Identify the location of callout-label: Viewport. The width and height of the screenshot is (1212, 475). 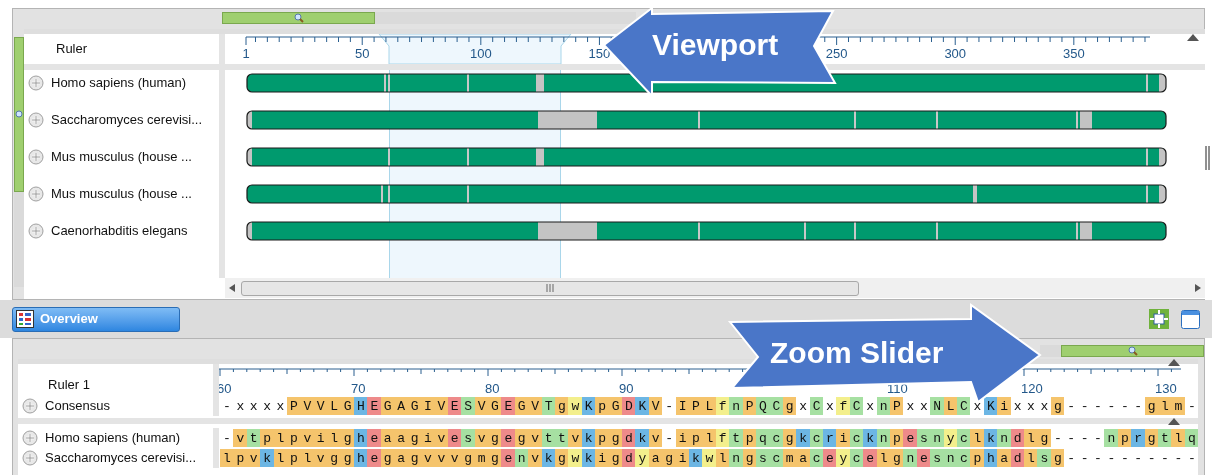
(715, 45).